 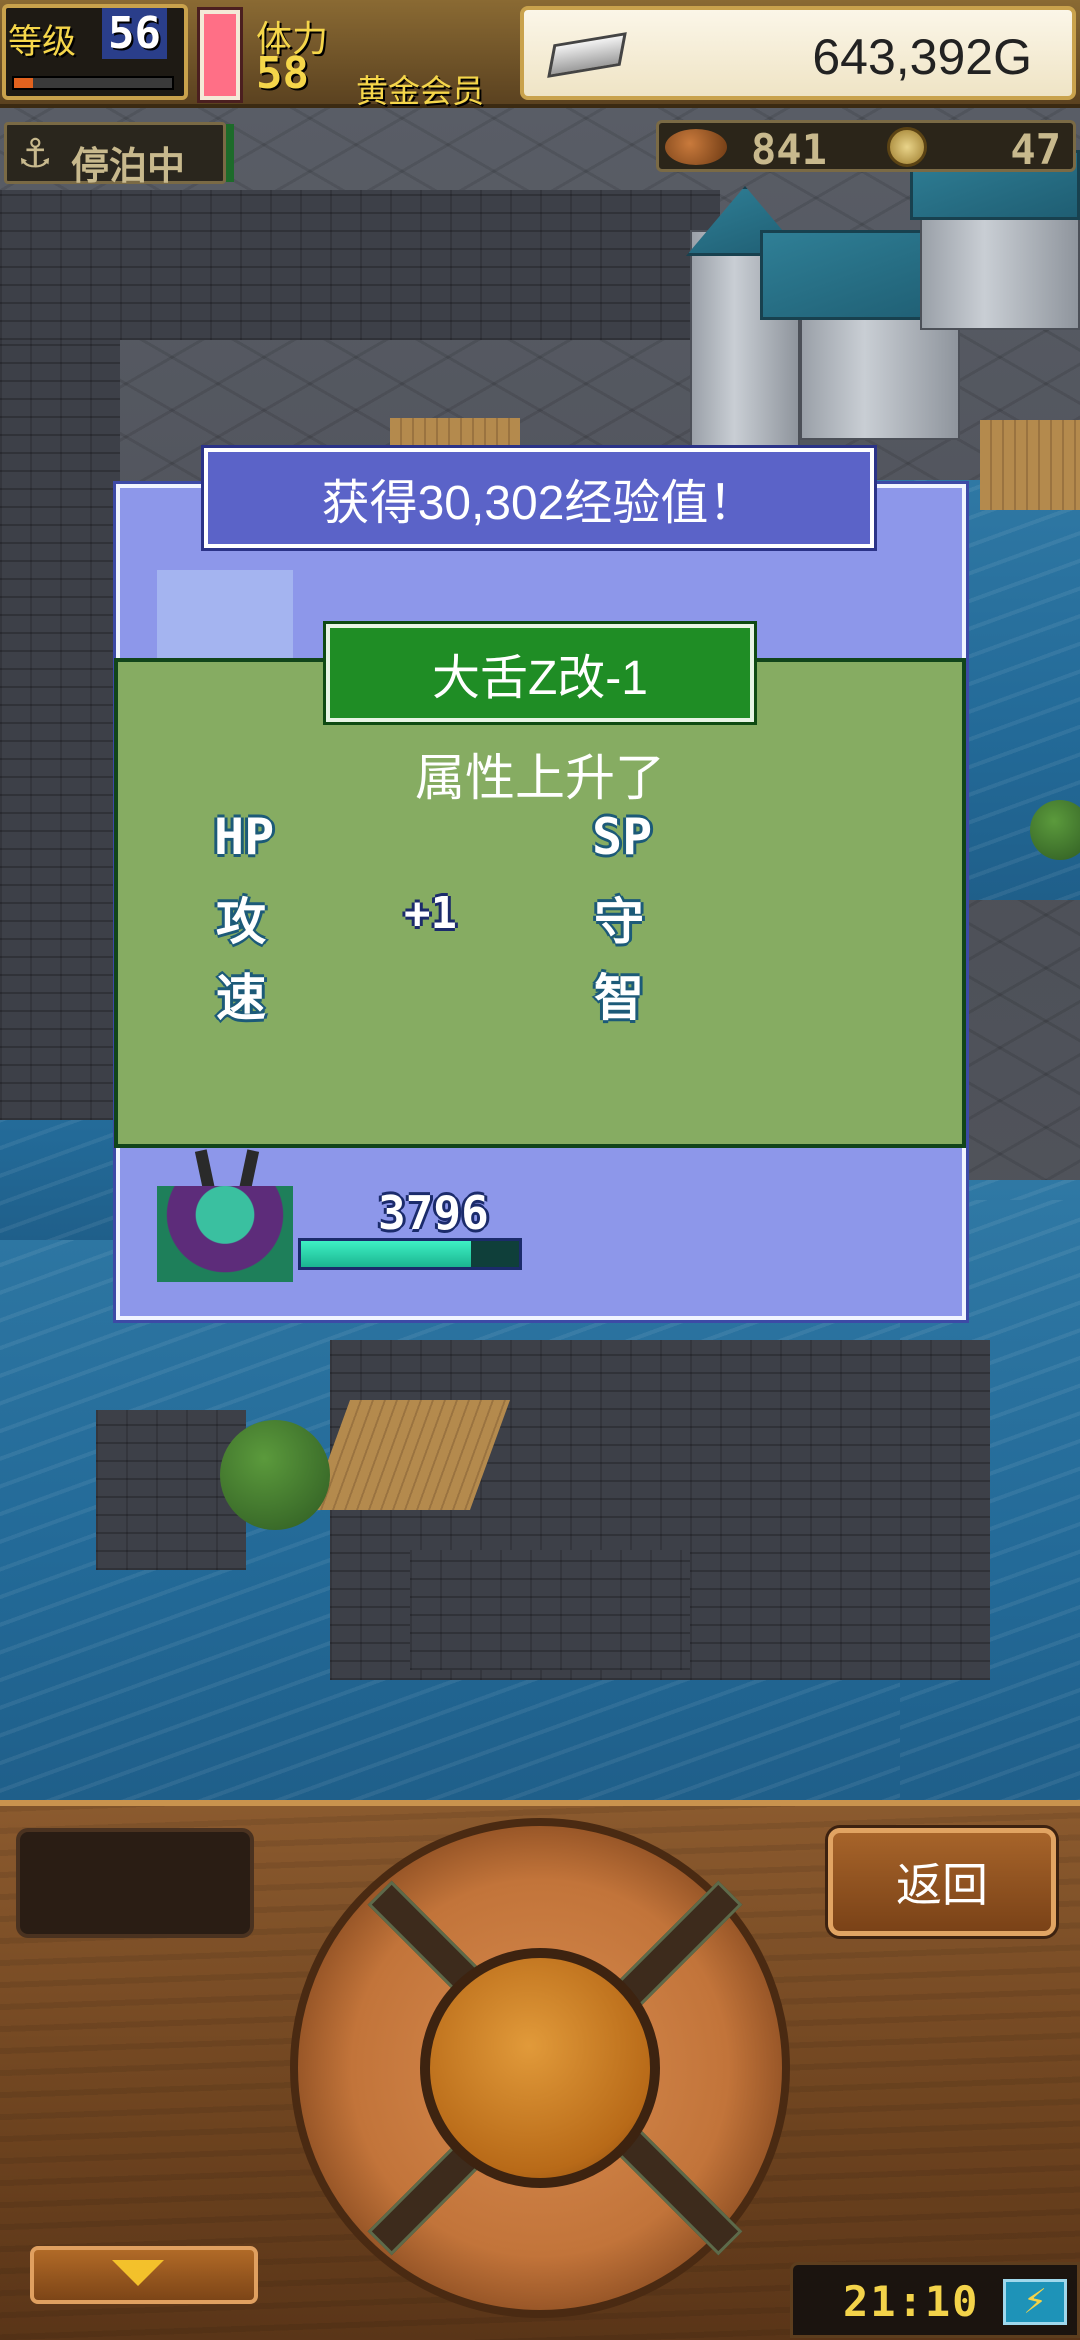 I want to click on info-slot, so click(x=135, y=1883).